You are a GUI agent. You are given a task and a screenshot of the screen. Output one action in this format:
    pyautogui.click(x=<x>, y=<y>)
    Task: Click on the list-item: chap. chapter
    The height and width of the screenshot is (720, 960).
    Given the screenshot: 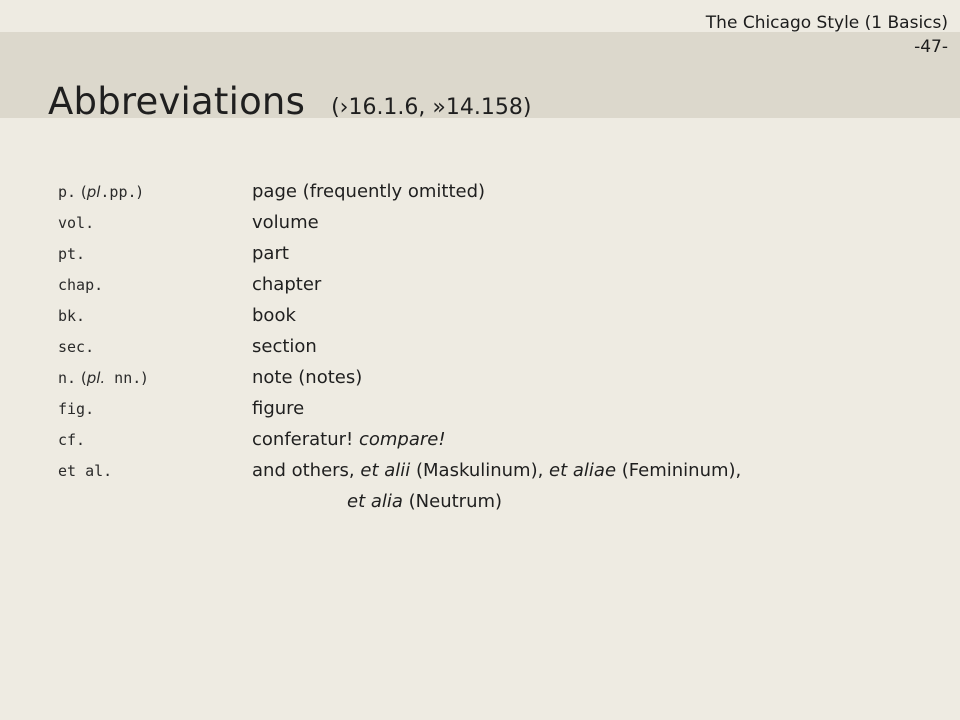 What is the action you would take?
    pyautogui.click(x=498, y=284)
    